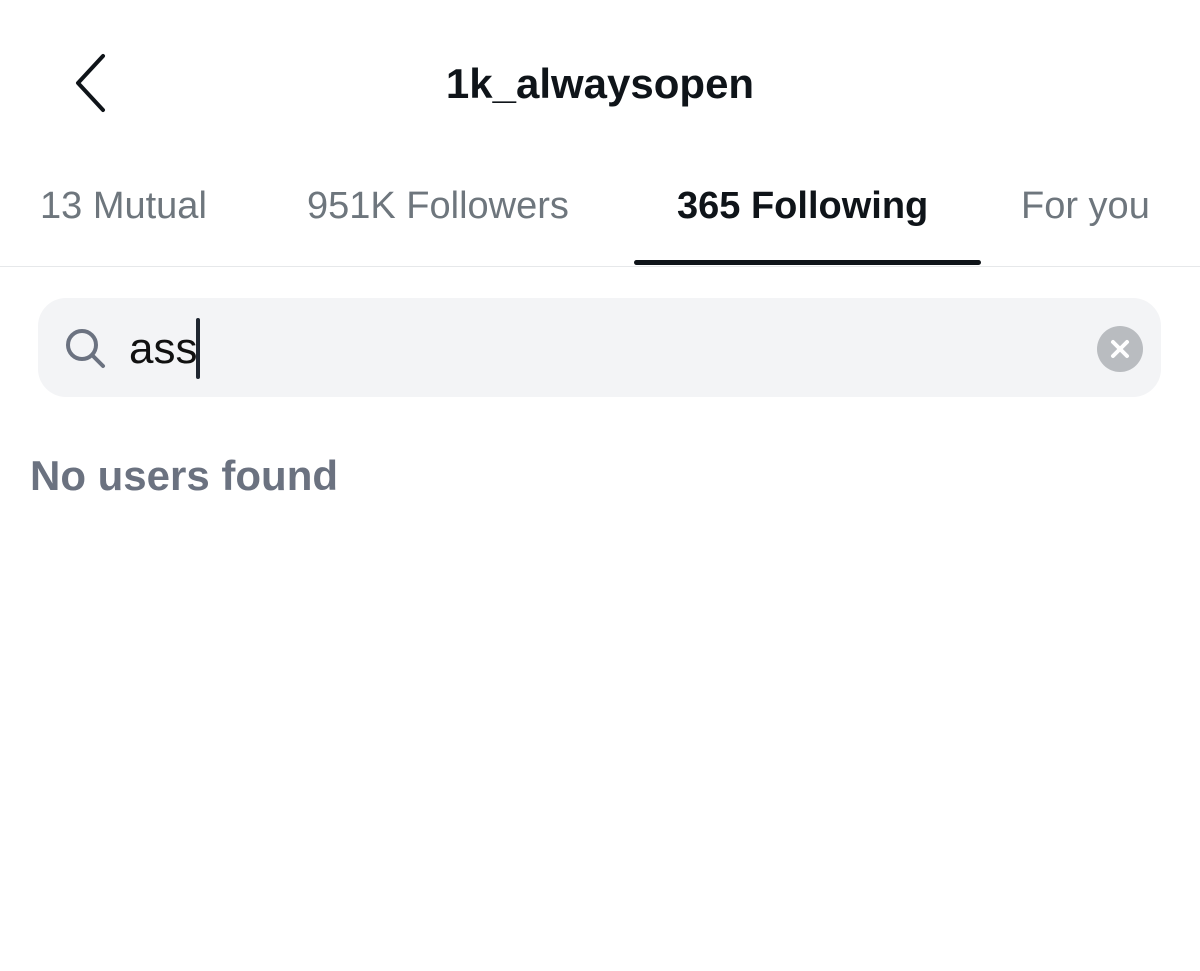  Describe the element at coordinates (123, 224) in the screenshot. I see `tab-mutual: 13 Mutual` at that location.